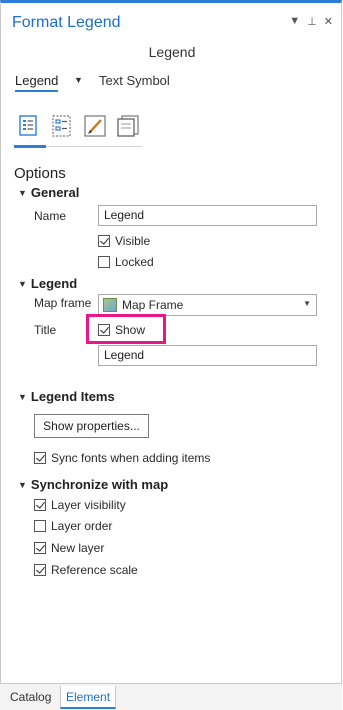 The image size is (343, 710). What do you see at coordinates (131, 458) in the screenshot?
I see `sync-fonts-label: Sync fonts when adding items` at bounding box center [131, 458].